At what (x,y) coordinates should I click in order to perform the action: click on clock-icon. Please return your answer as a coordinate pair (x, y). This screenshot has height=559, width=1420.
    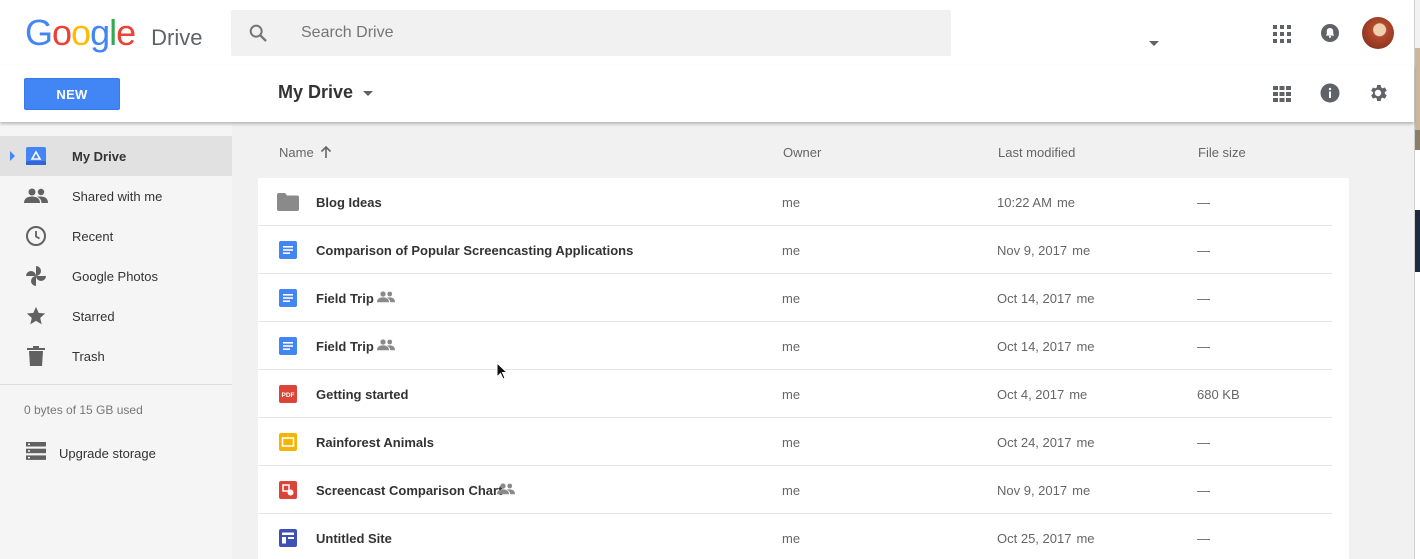
    Looking at the image, I should click on (36, 236).